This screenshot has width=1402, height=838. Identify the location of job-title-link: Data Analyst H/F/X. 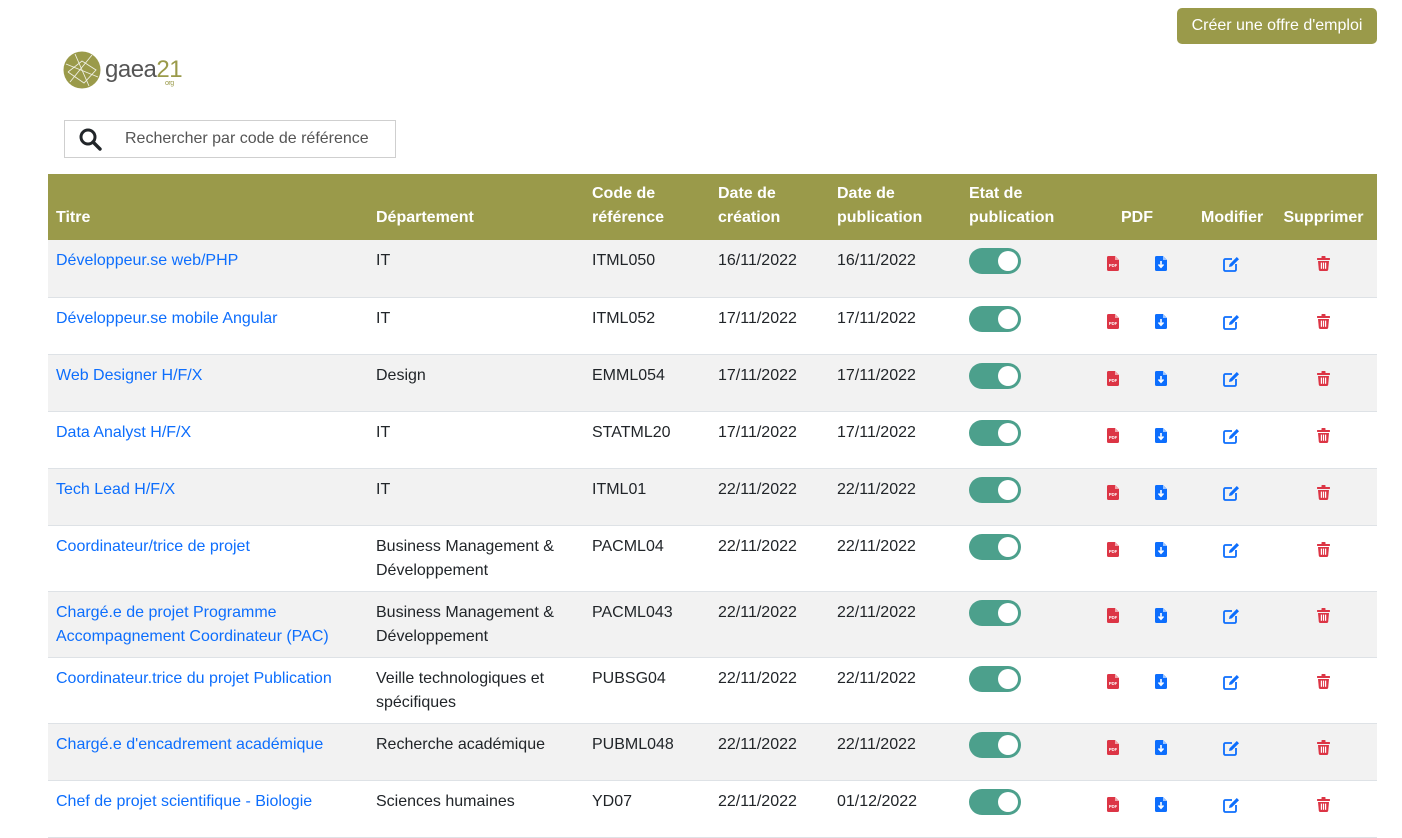
(123, 432).